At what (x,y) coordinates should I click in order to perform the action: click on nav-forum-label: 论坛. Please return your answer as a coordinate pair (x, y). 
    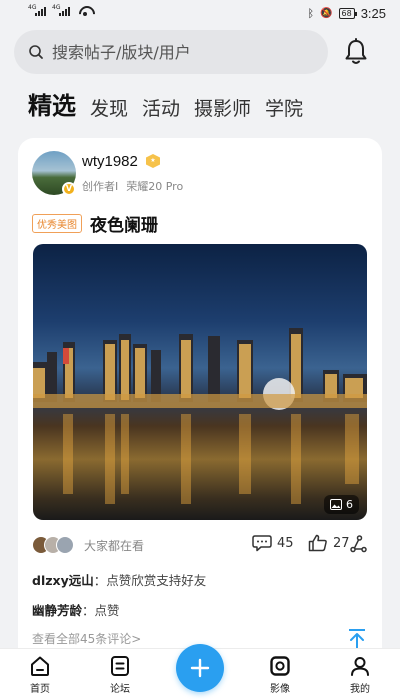
    Looking at the image, I should click on (120, 689).